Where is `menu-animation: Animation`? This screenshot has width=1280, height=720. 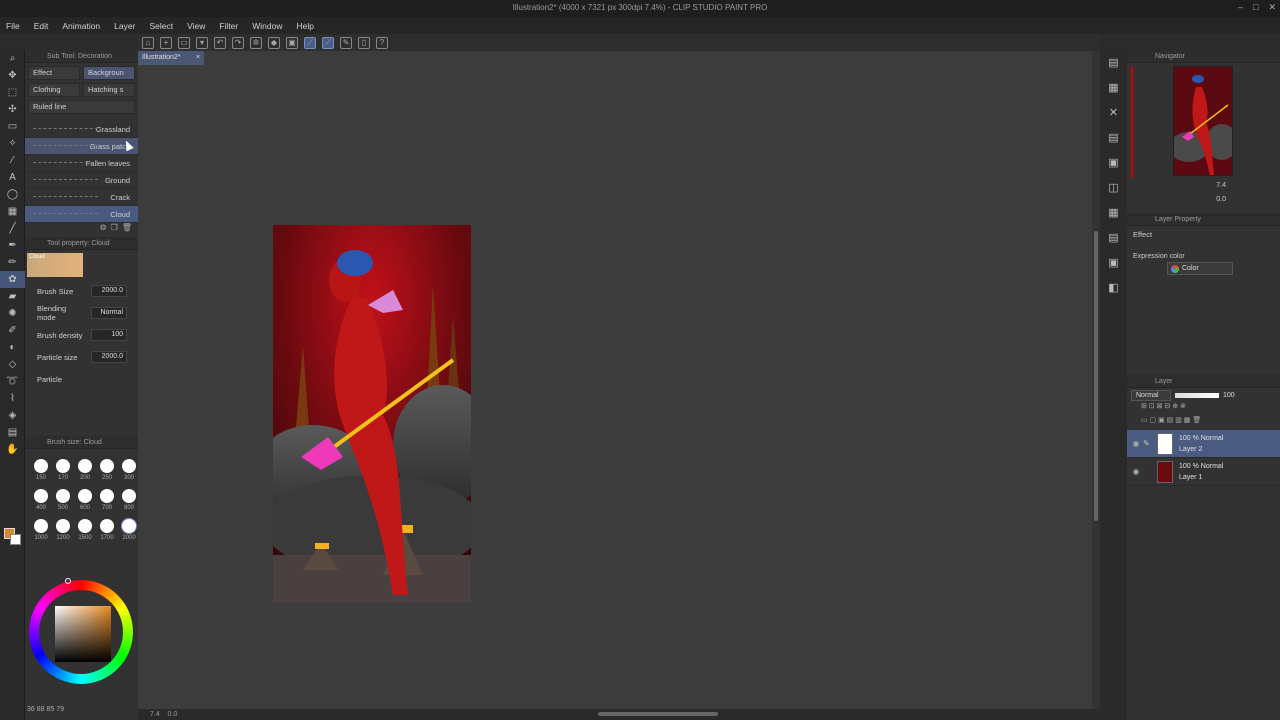 menu-animation: Animation is located at coordinates (81, 26).